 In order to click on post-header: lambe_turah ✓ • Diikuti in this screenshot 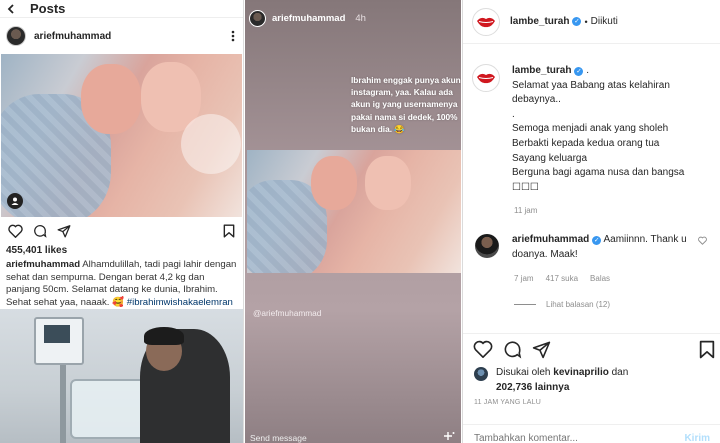, I will do `click(591, 22)`.